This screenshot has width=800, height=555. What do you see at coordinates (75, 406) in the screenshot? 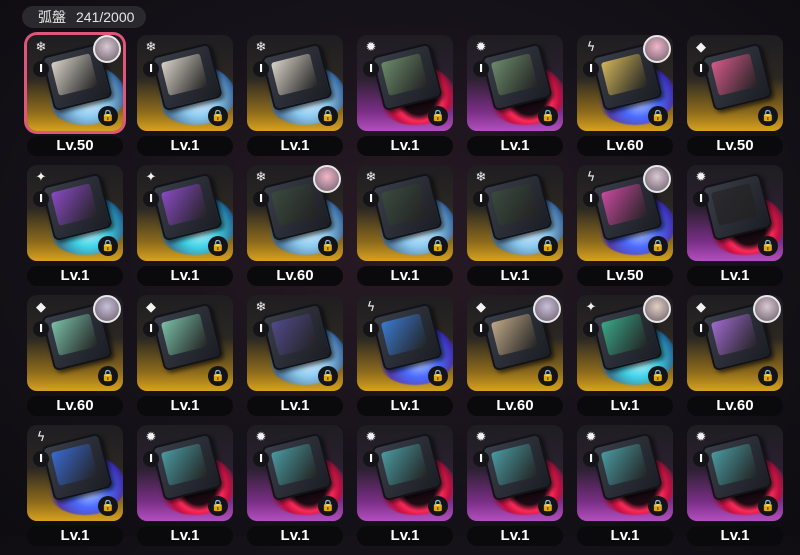
I see `disc-level: Lv.60` at bounding box center [75, 406].